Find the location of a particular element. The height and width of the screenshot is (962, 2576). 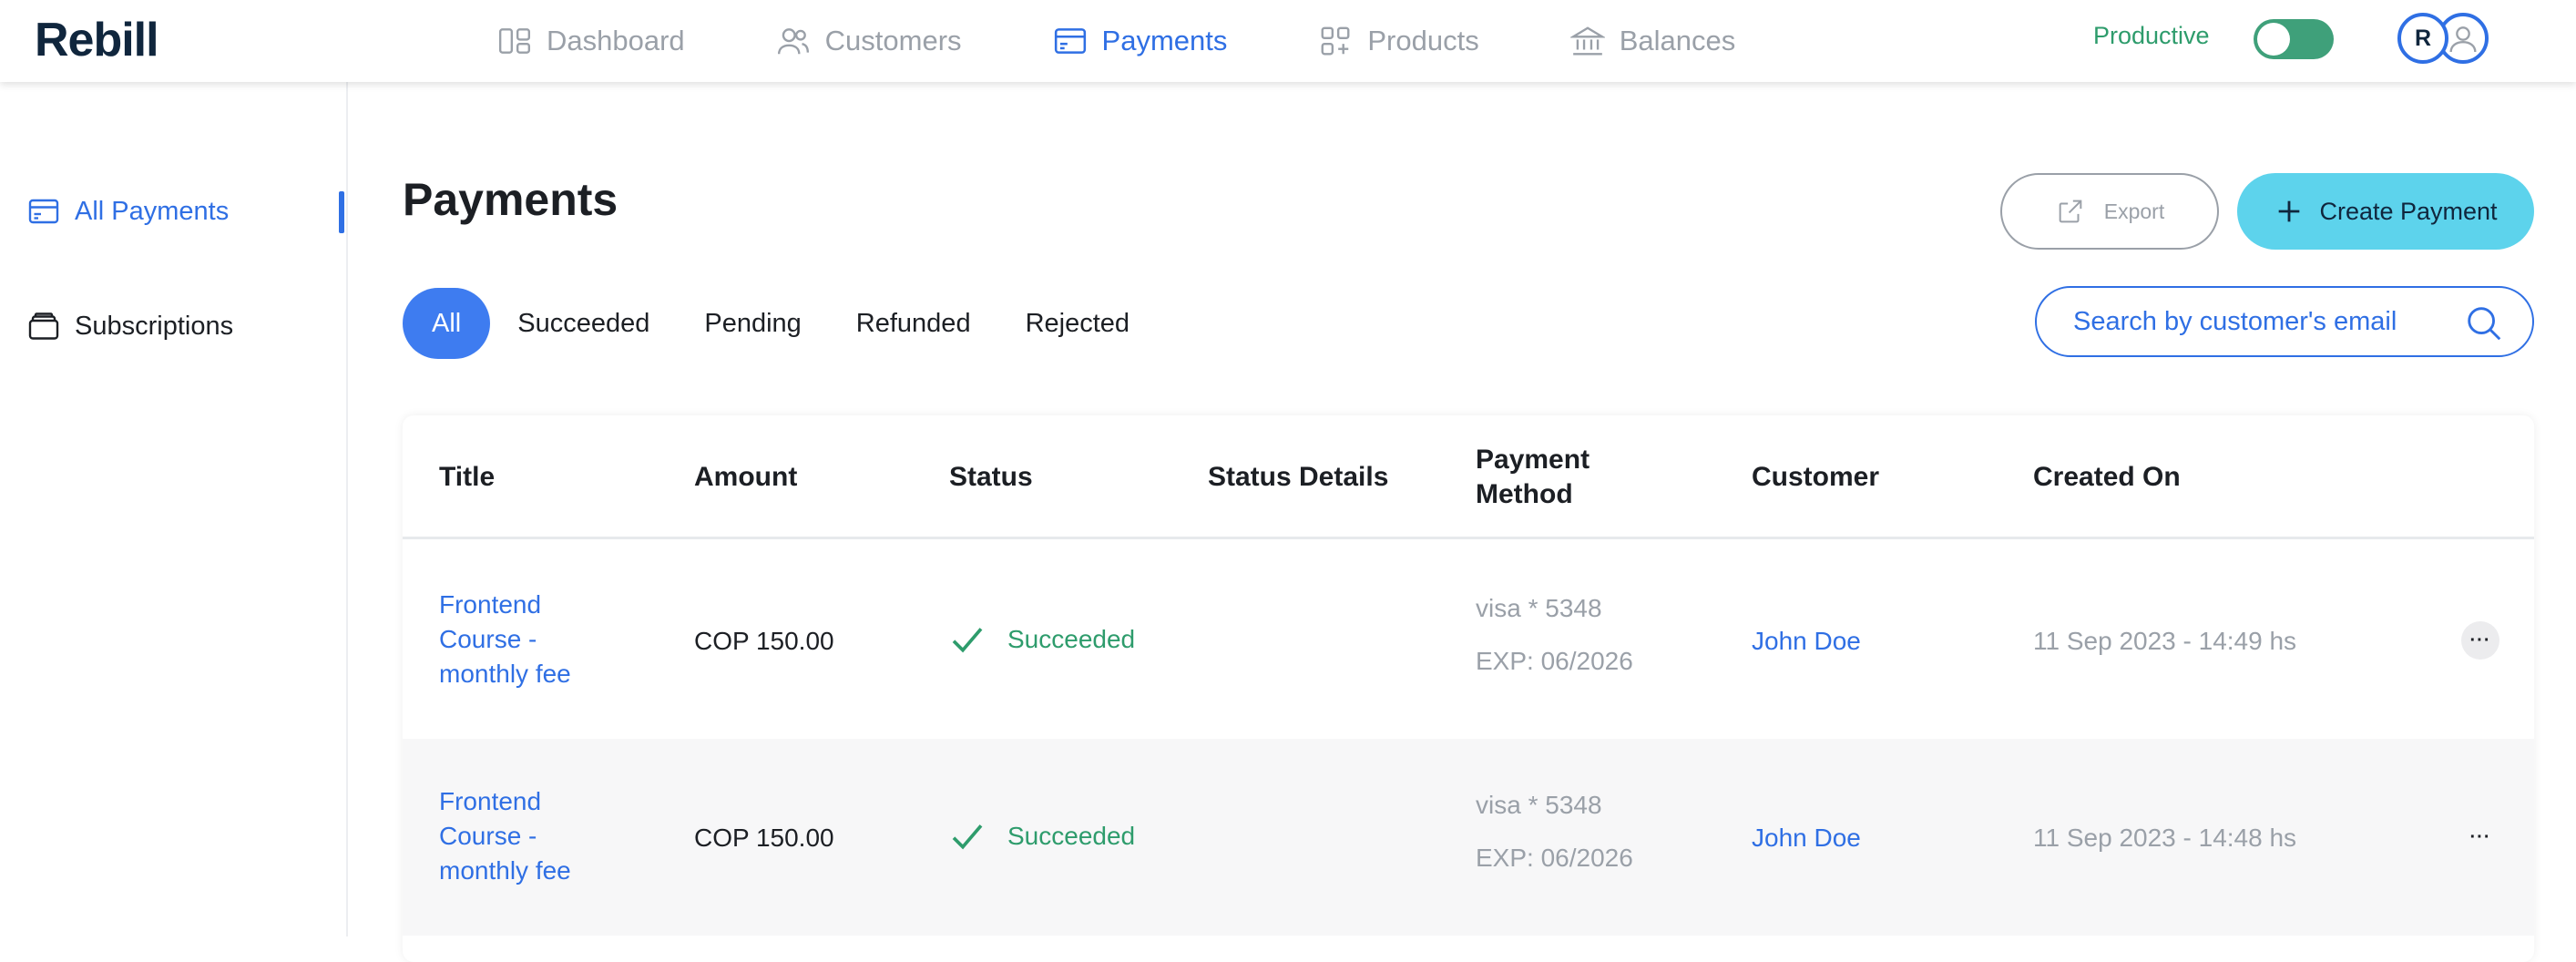

sidebar-item-subscriptions: Subscriptions is located at coordinates (130, 327).